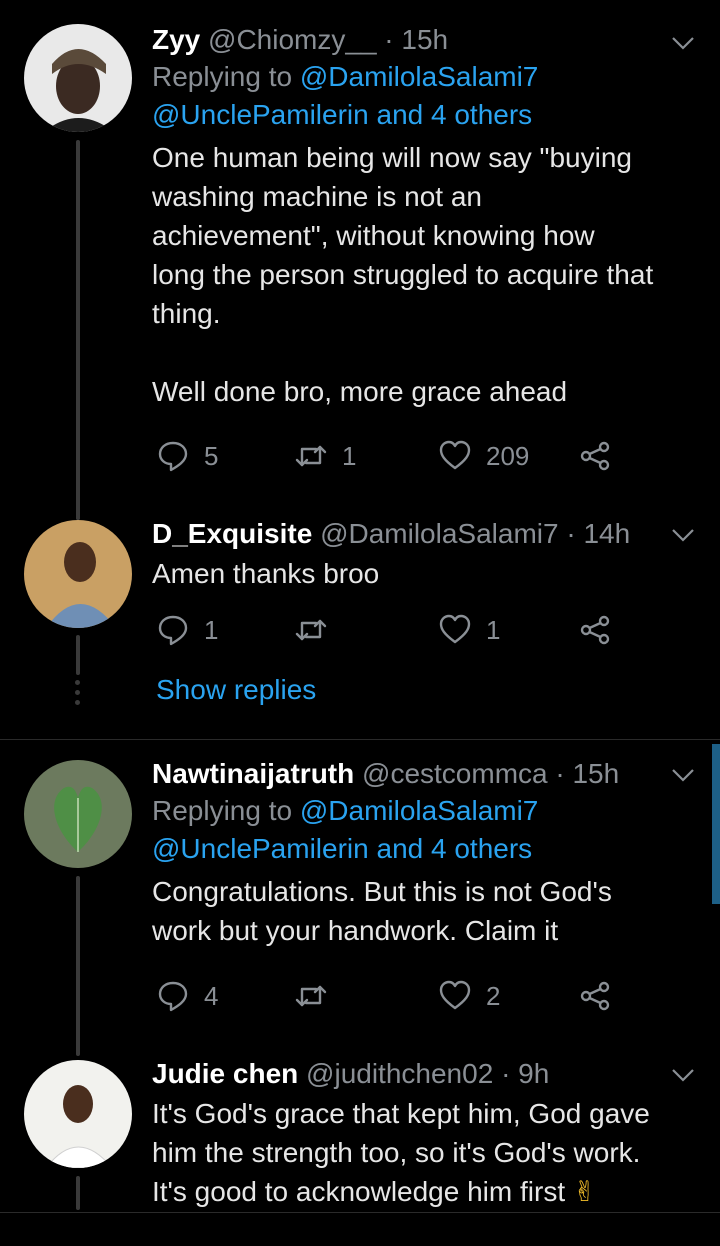 The height and width of the screenshot is (1246, 720). What do you see at coordinates (584, 1191) in the screenshot?
I see `victory-hand-emoji: ✌` at bounding box center [584, 1191].